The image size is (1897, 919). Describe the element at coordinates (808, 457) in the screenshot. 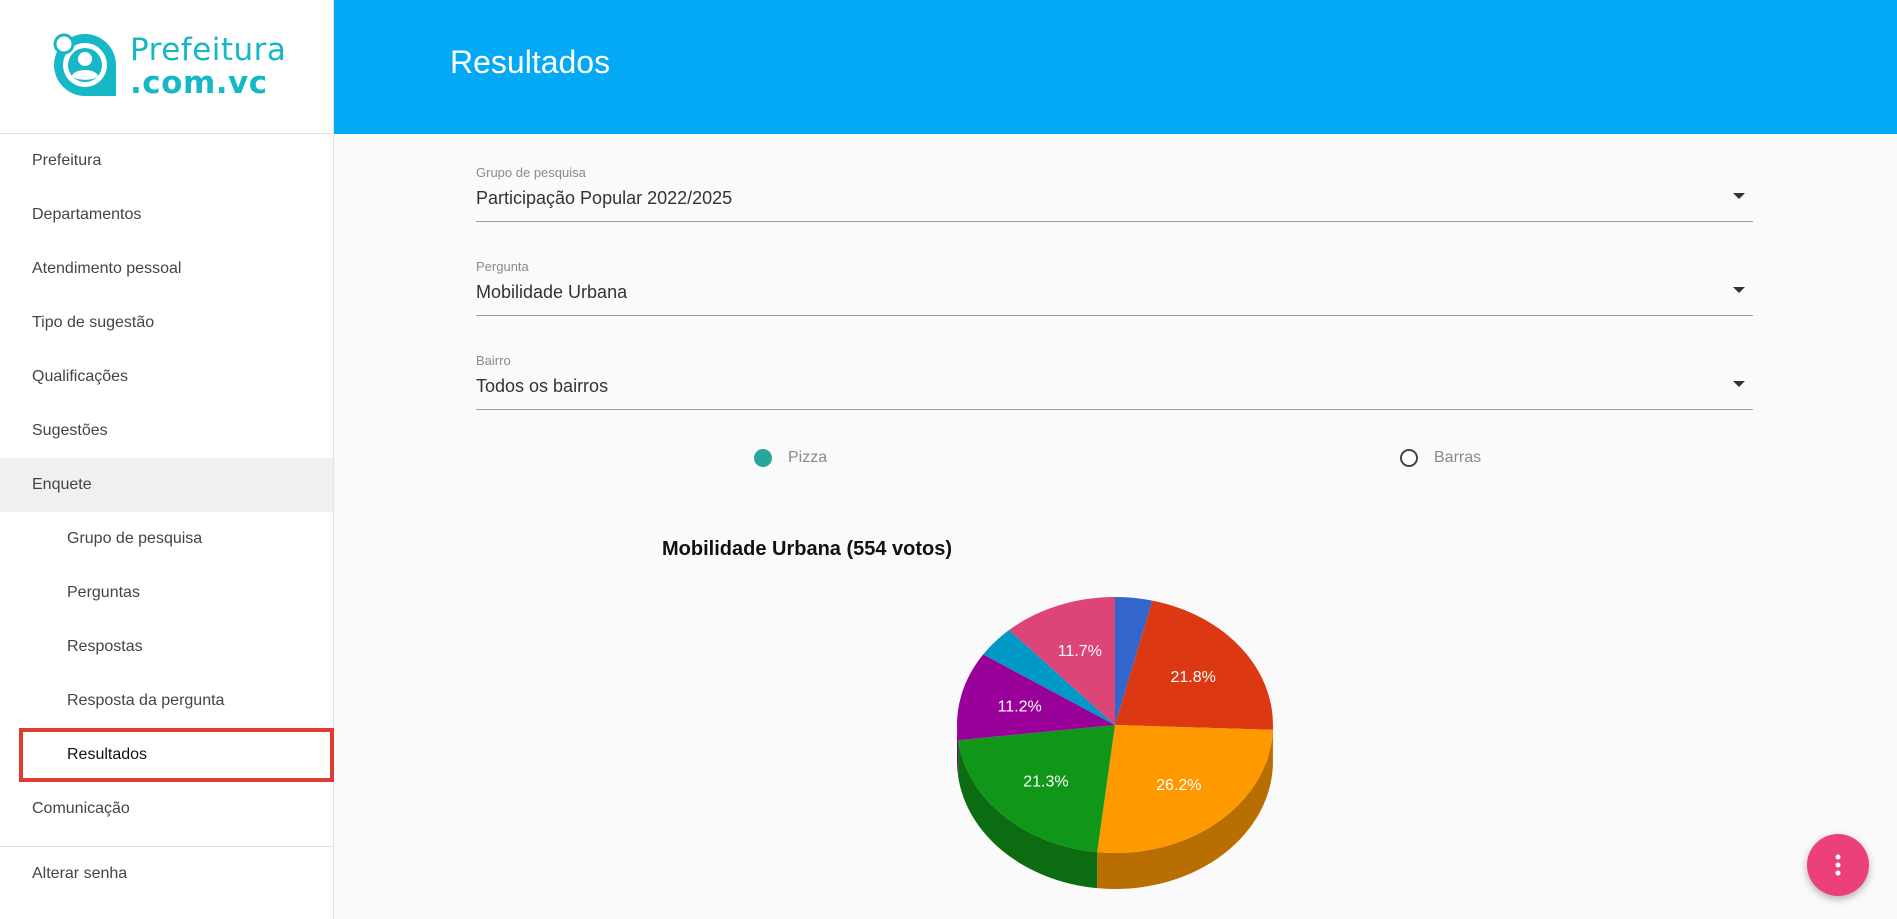

I see `radio-pizza-label: Pizza` at that location.